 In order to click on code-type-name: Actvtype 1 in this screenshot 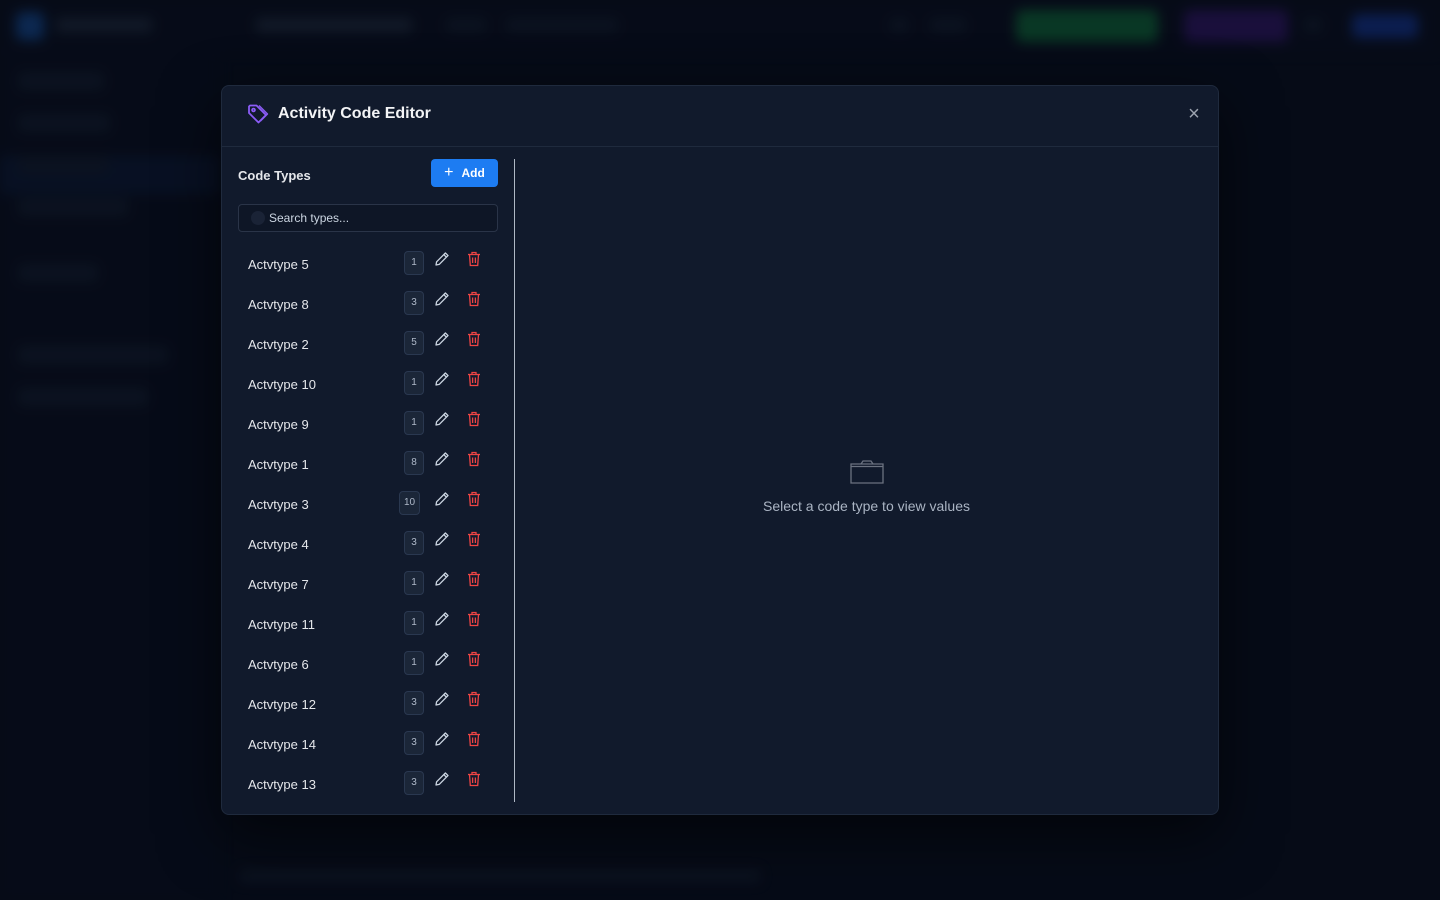, I will do `click(278, 464)`.